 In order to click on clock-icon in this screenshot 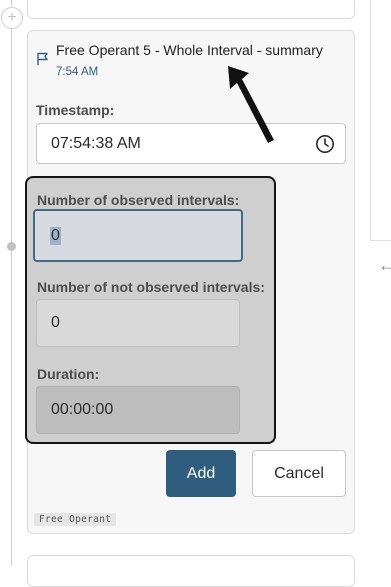, I will do `click(325, 144)`.